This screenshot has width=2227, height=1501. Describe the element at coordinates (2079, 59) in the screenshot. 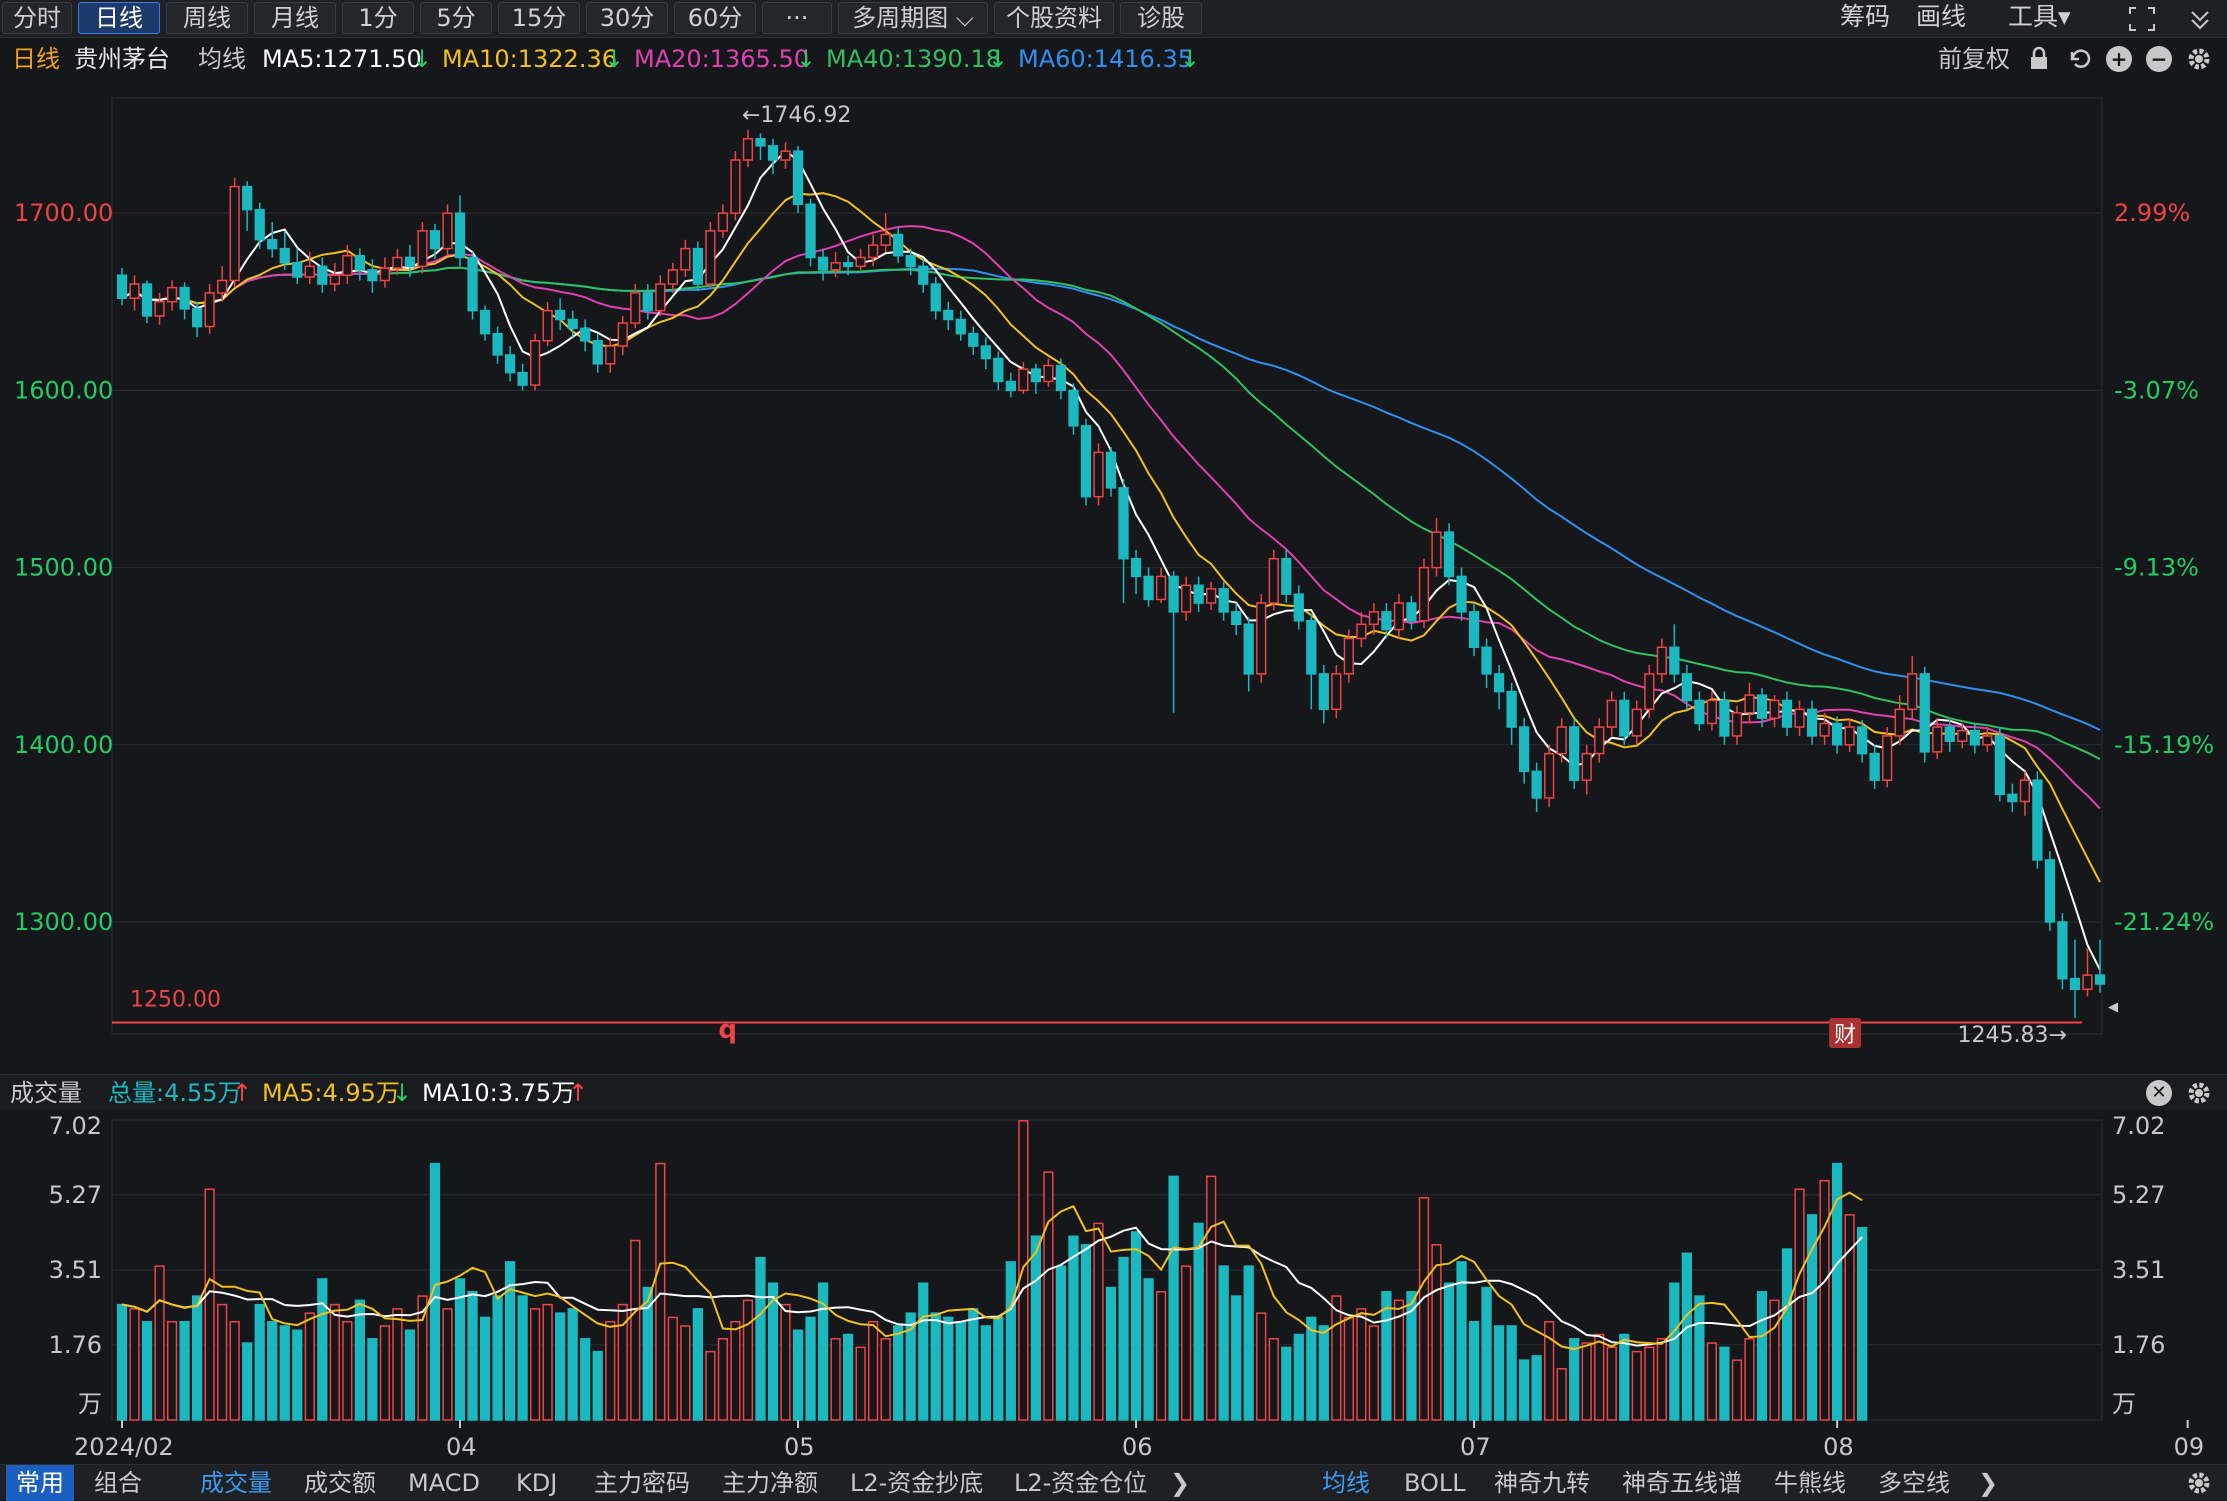

I see `undo-icon` at that location.